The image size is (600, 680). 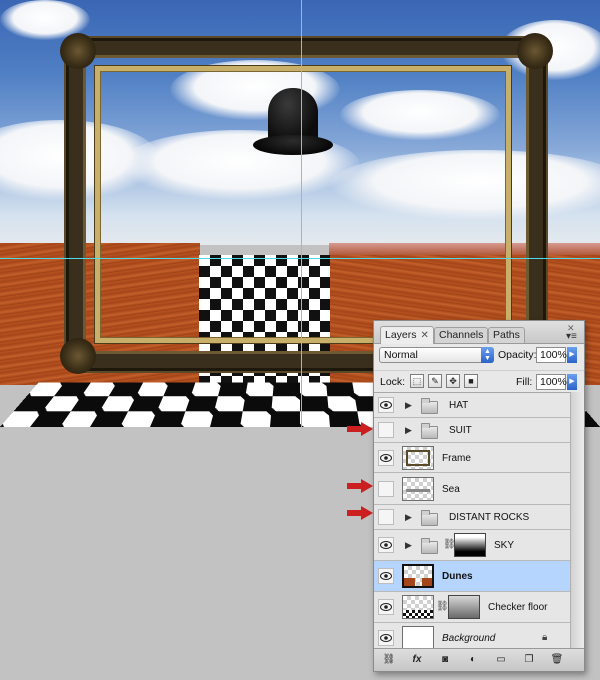 I want to click on layer-row-distant-rocks: ▶ DISTANT ROCKS, so click(x=472, y=517).